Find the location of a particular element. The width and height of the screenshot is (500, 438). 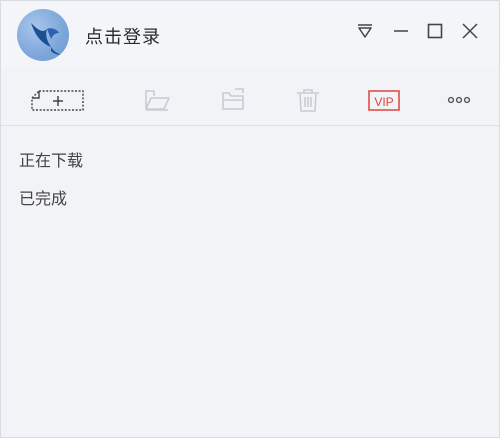

minimize-button is located at coordinates (401, 31).